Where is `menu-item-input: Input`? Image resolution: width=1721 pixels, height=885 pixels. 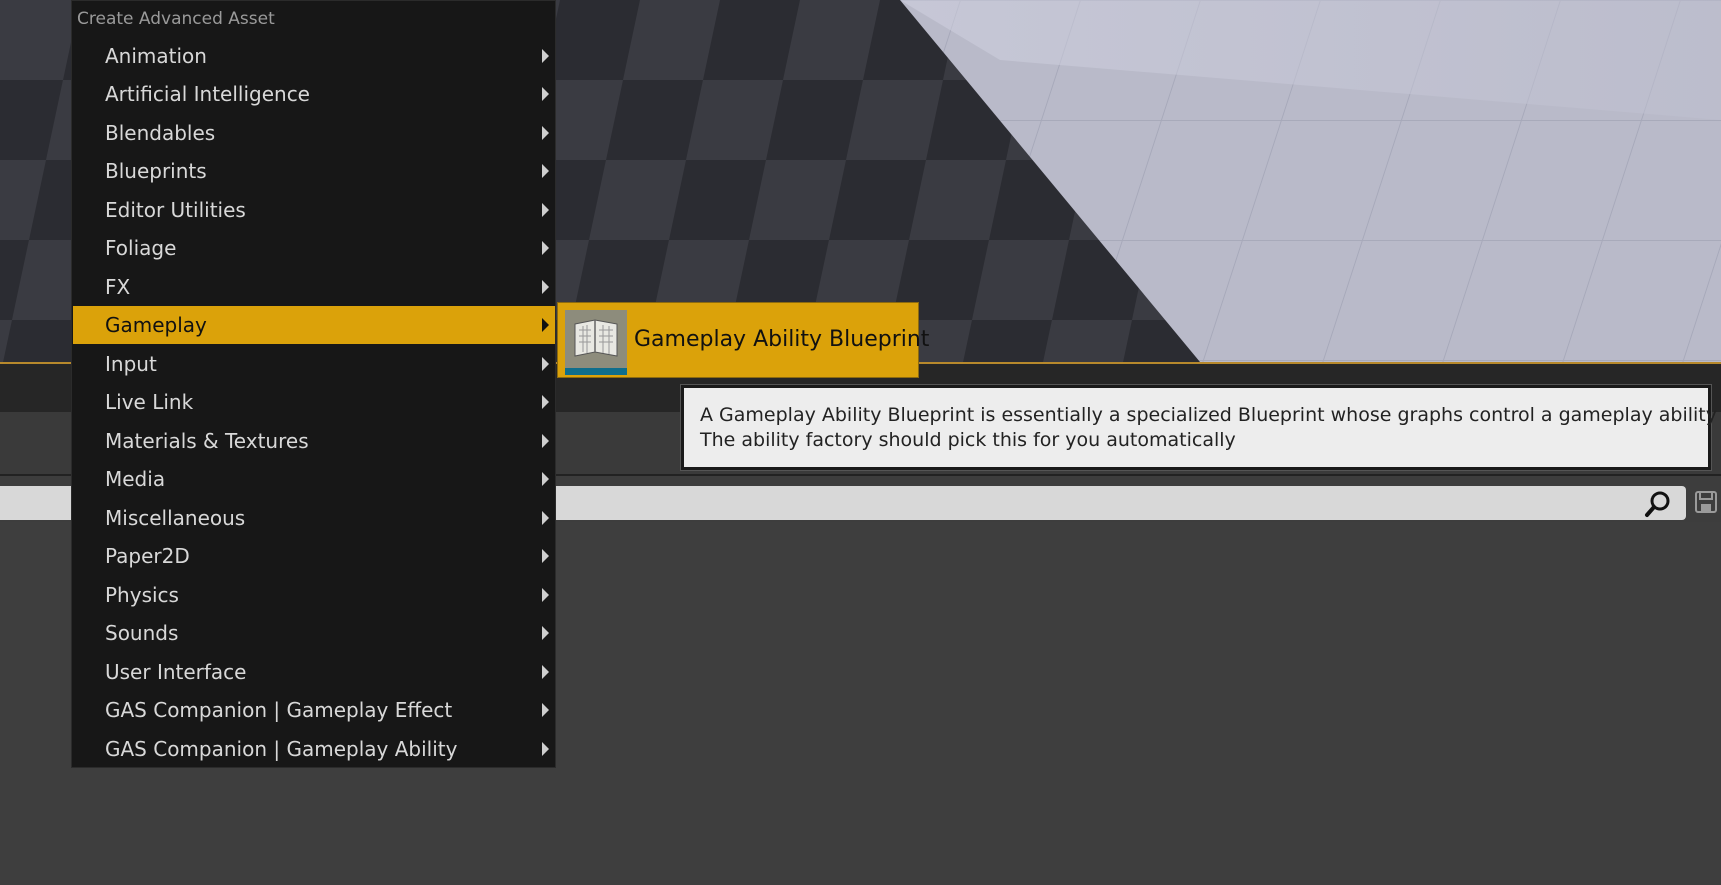 menu-item-input: Input is located at coordinates (314, 364).